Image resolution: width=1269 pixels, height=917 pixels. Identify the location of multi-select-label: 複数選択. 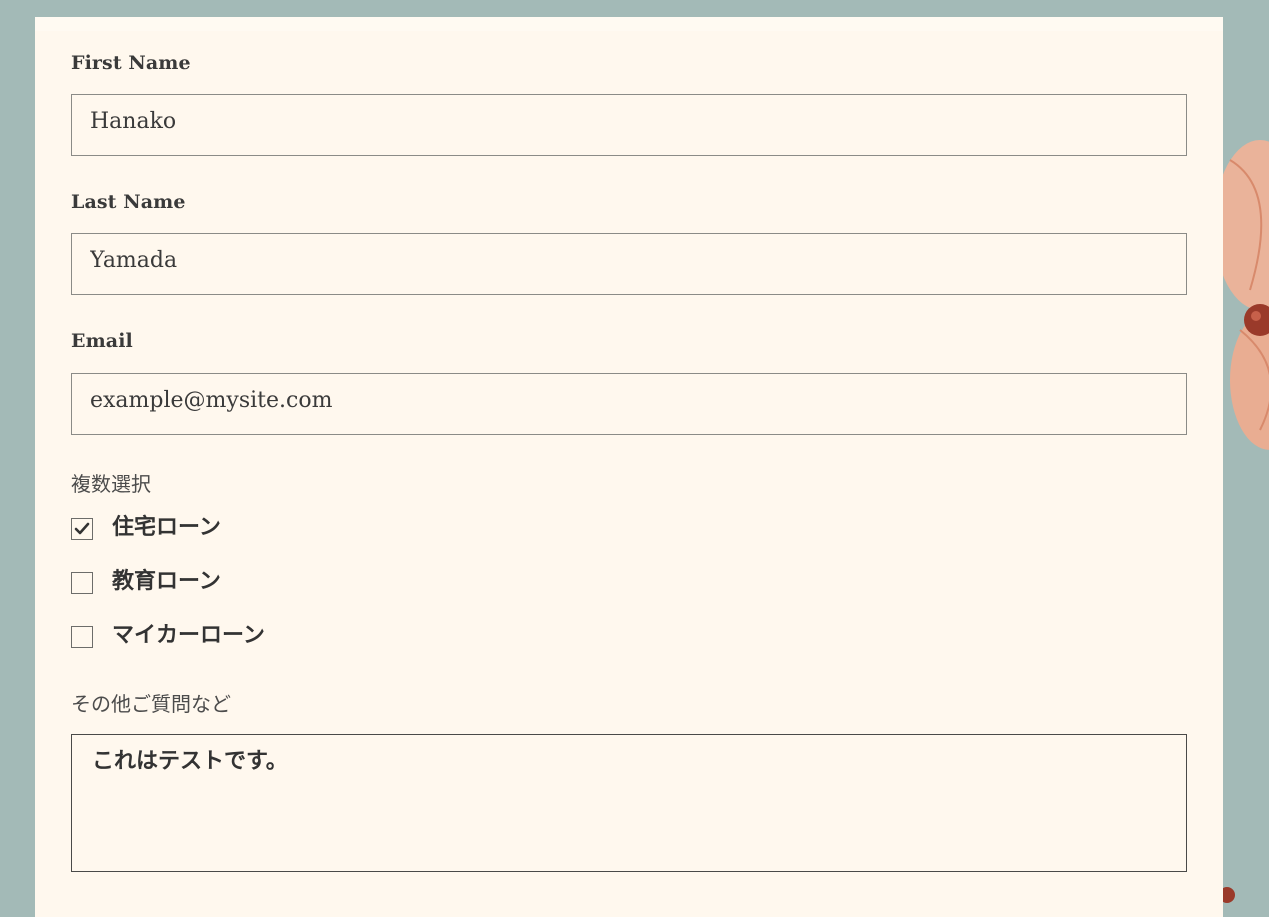
(111, 484).